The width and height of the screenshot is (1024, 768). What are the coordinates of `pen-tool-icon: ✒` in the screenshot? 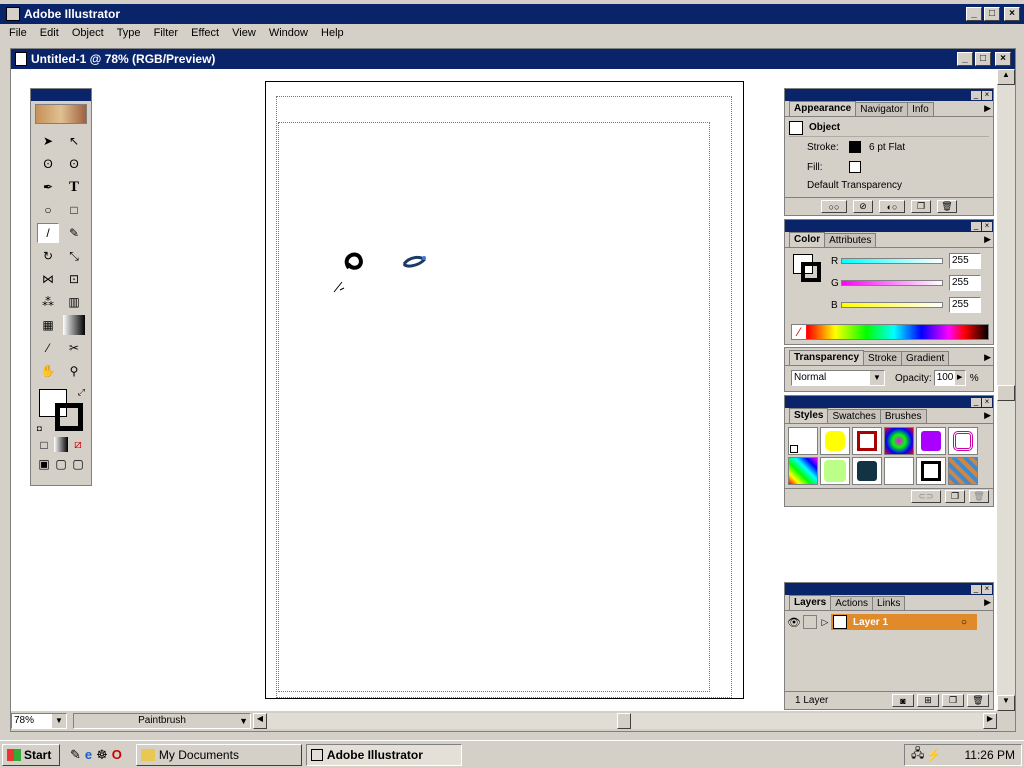 It's located at (48, 187).